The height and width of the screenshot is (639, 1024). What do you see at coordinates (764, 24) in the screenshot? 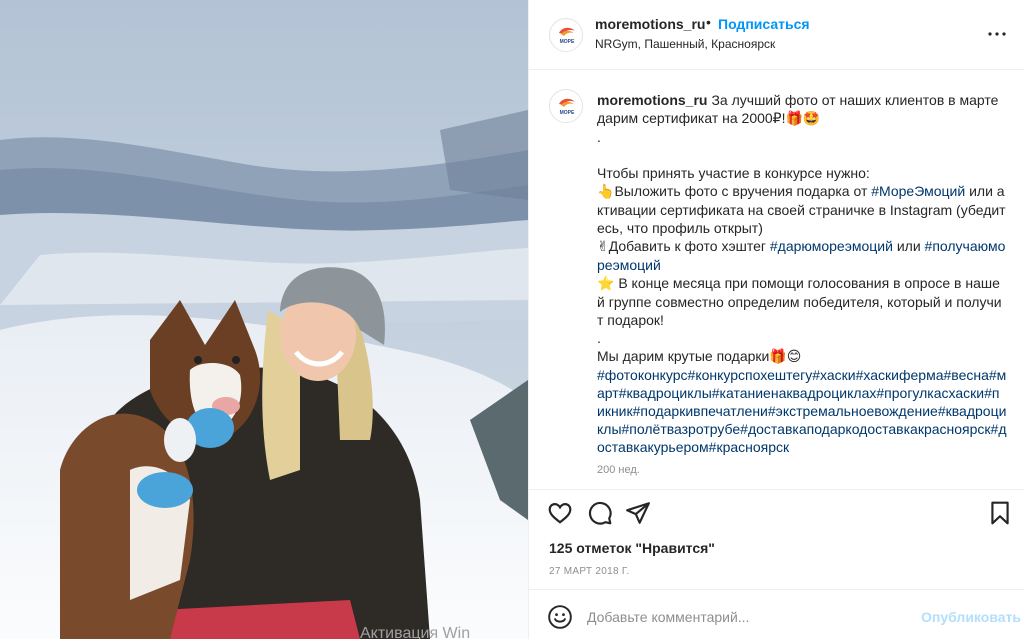
I see `follow-button: Подписаться` at bounding box center [764, 24].